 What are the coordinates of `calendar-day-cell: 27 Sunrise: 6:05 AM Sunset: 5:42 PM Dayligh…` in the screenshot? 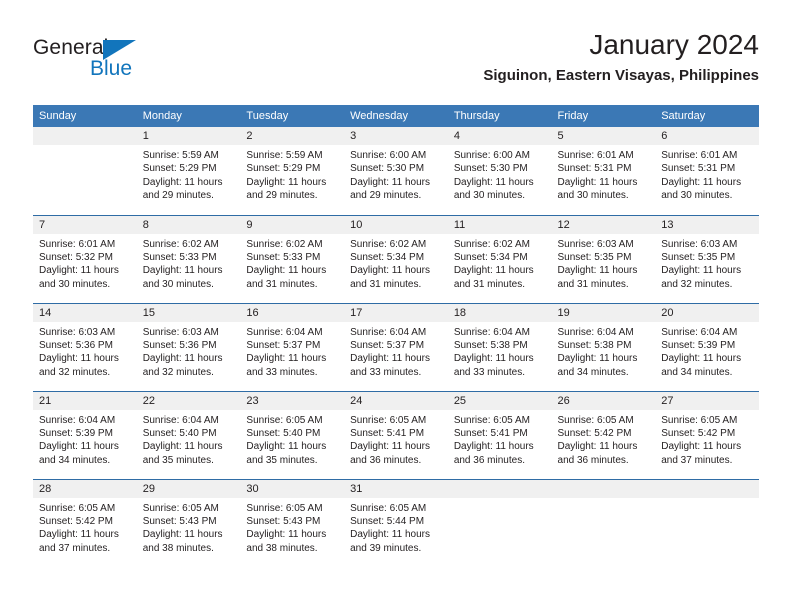 It's located at (707, 434).